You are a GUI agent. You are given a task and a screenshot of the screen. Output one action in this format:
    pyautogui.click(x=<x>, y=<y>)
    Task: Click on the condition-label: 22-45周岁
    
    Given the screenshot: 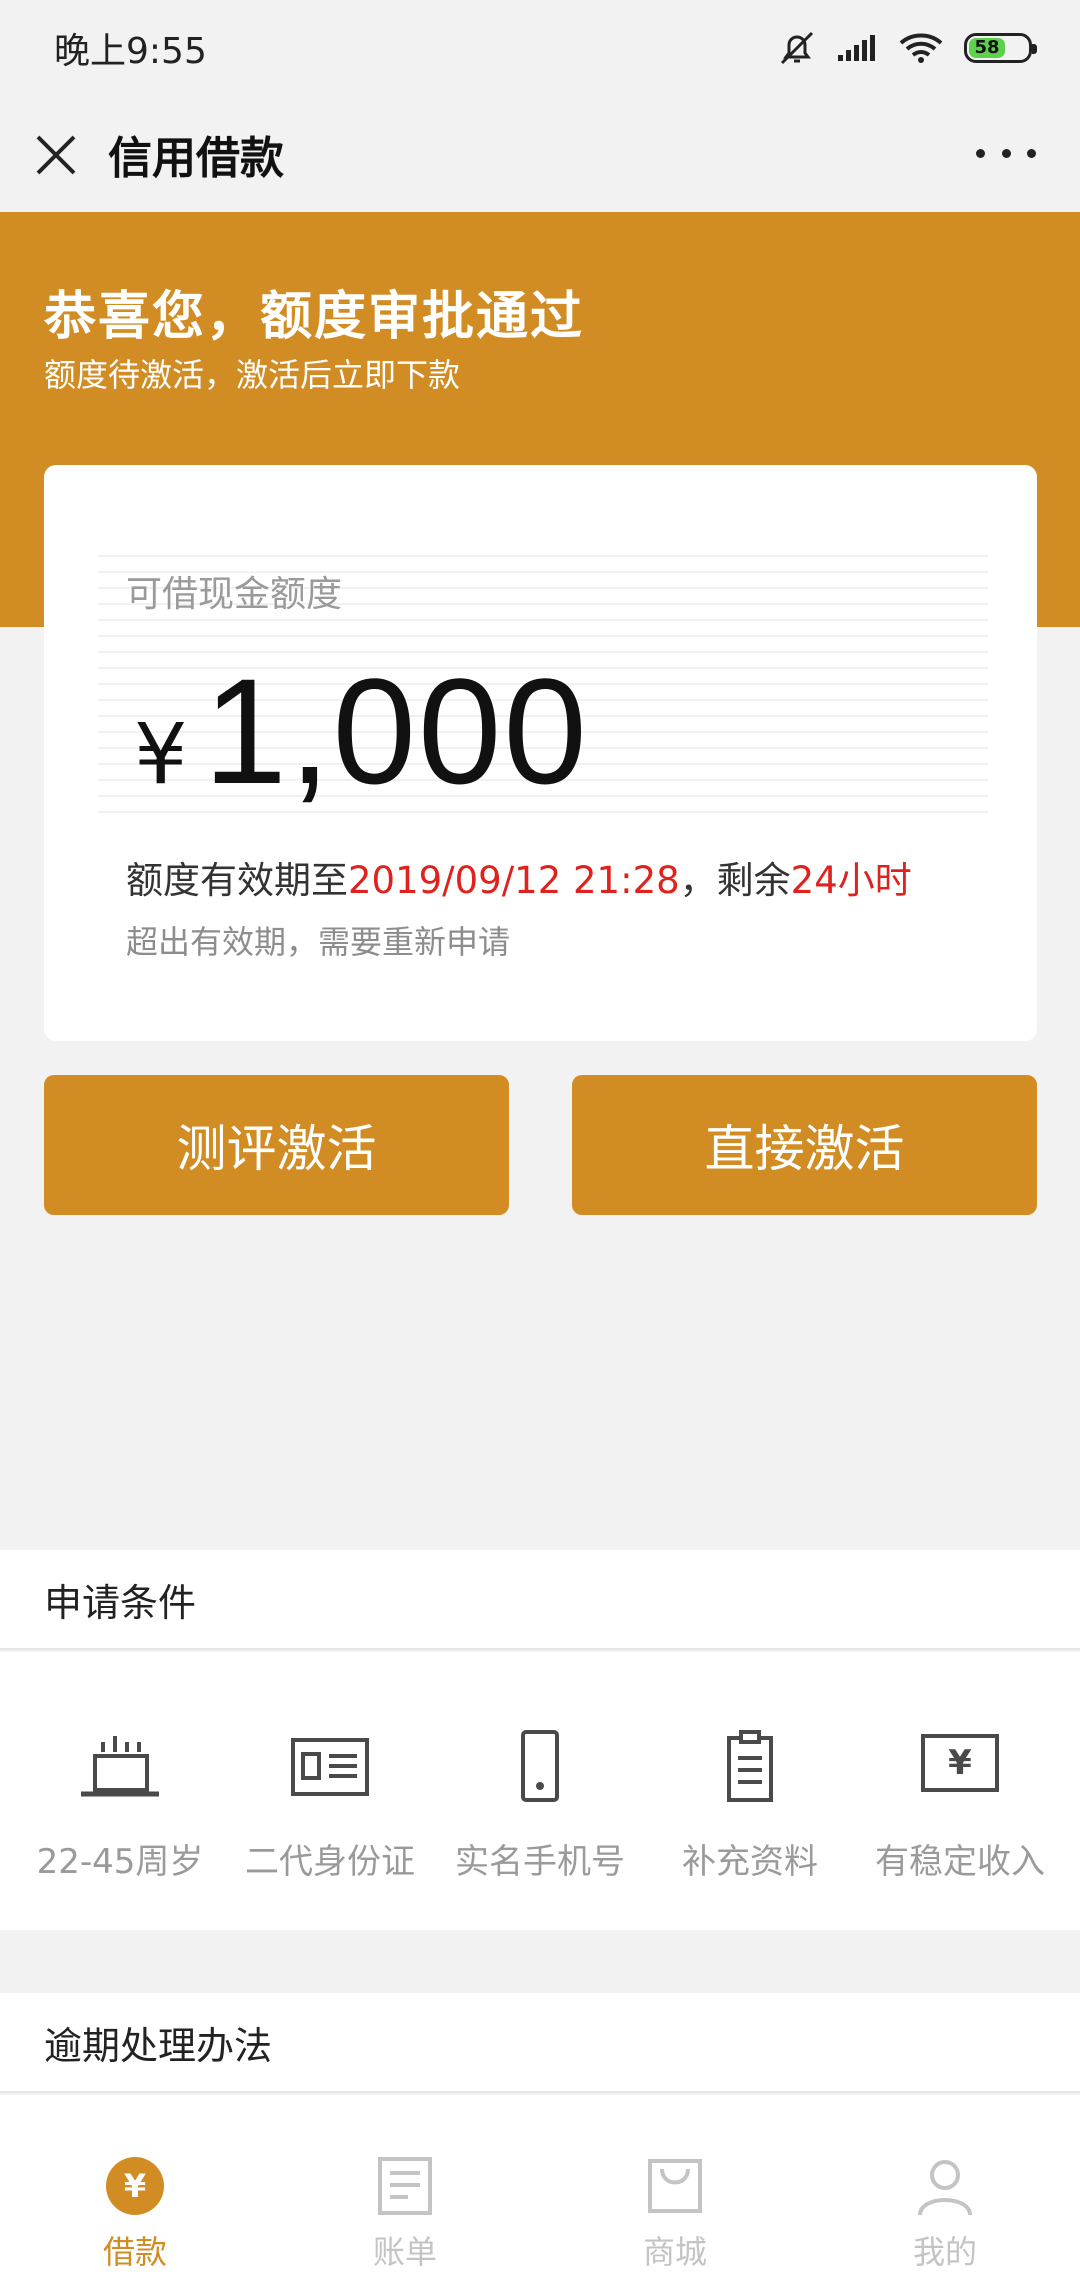 What is the action you would take?
    pyautogui.click(x=120, y=1862)
    